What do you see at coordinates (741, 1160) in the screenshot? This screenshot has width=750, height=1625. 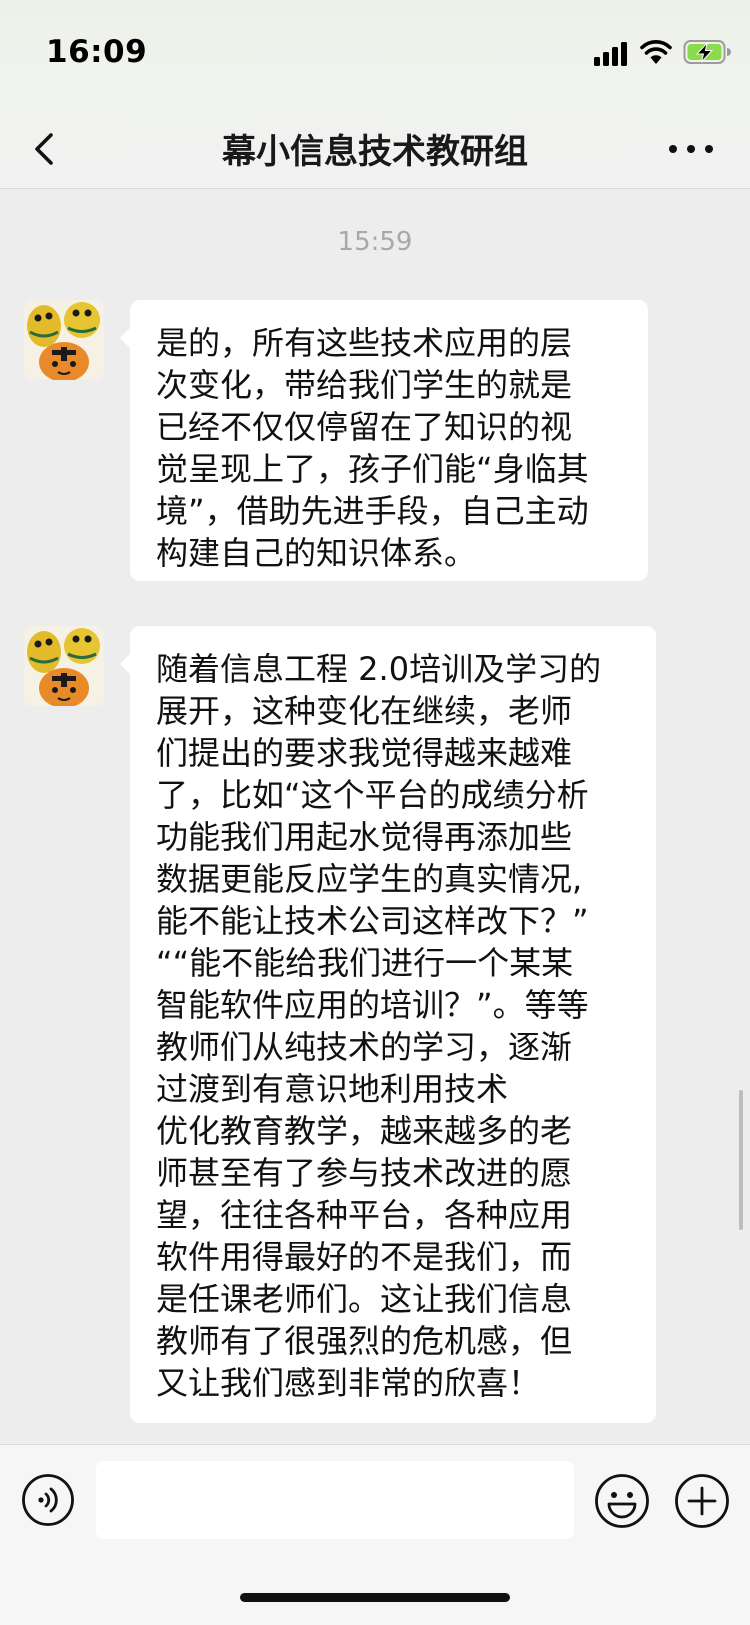 I see `scroll-indicator` at bounding box center [741, 1160].